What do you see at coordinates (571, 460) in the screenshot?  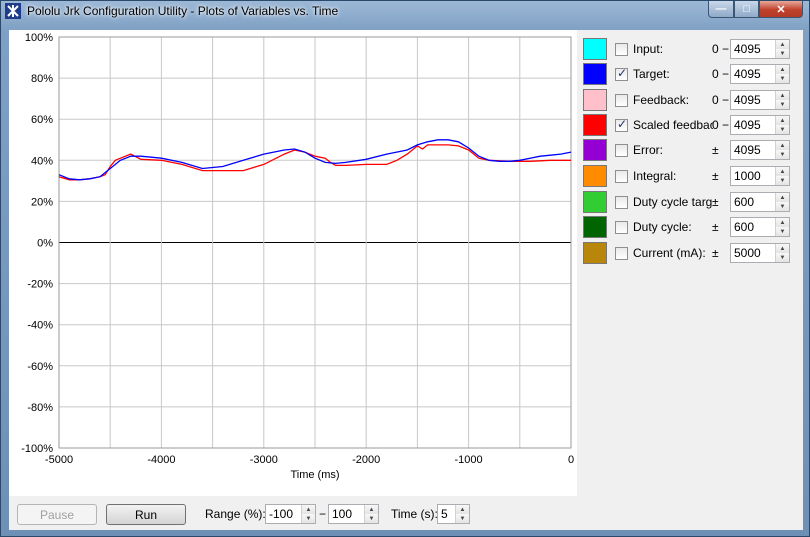 I see `x-tick-label: 0` at bounding box center [571, 460].